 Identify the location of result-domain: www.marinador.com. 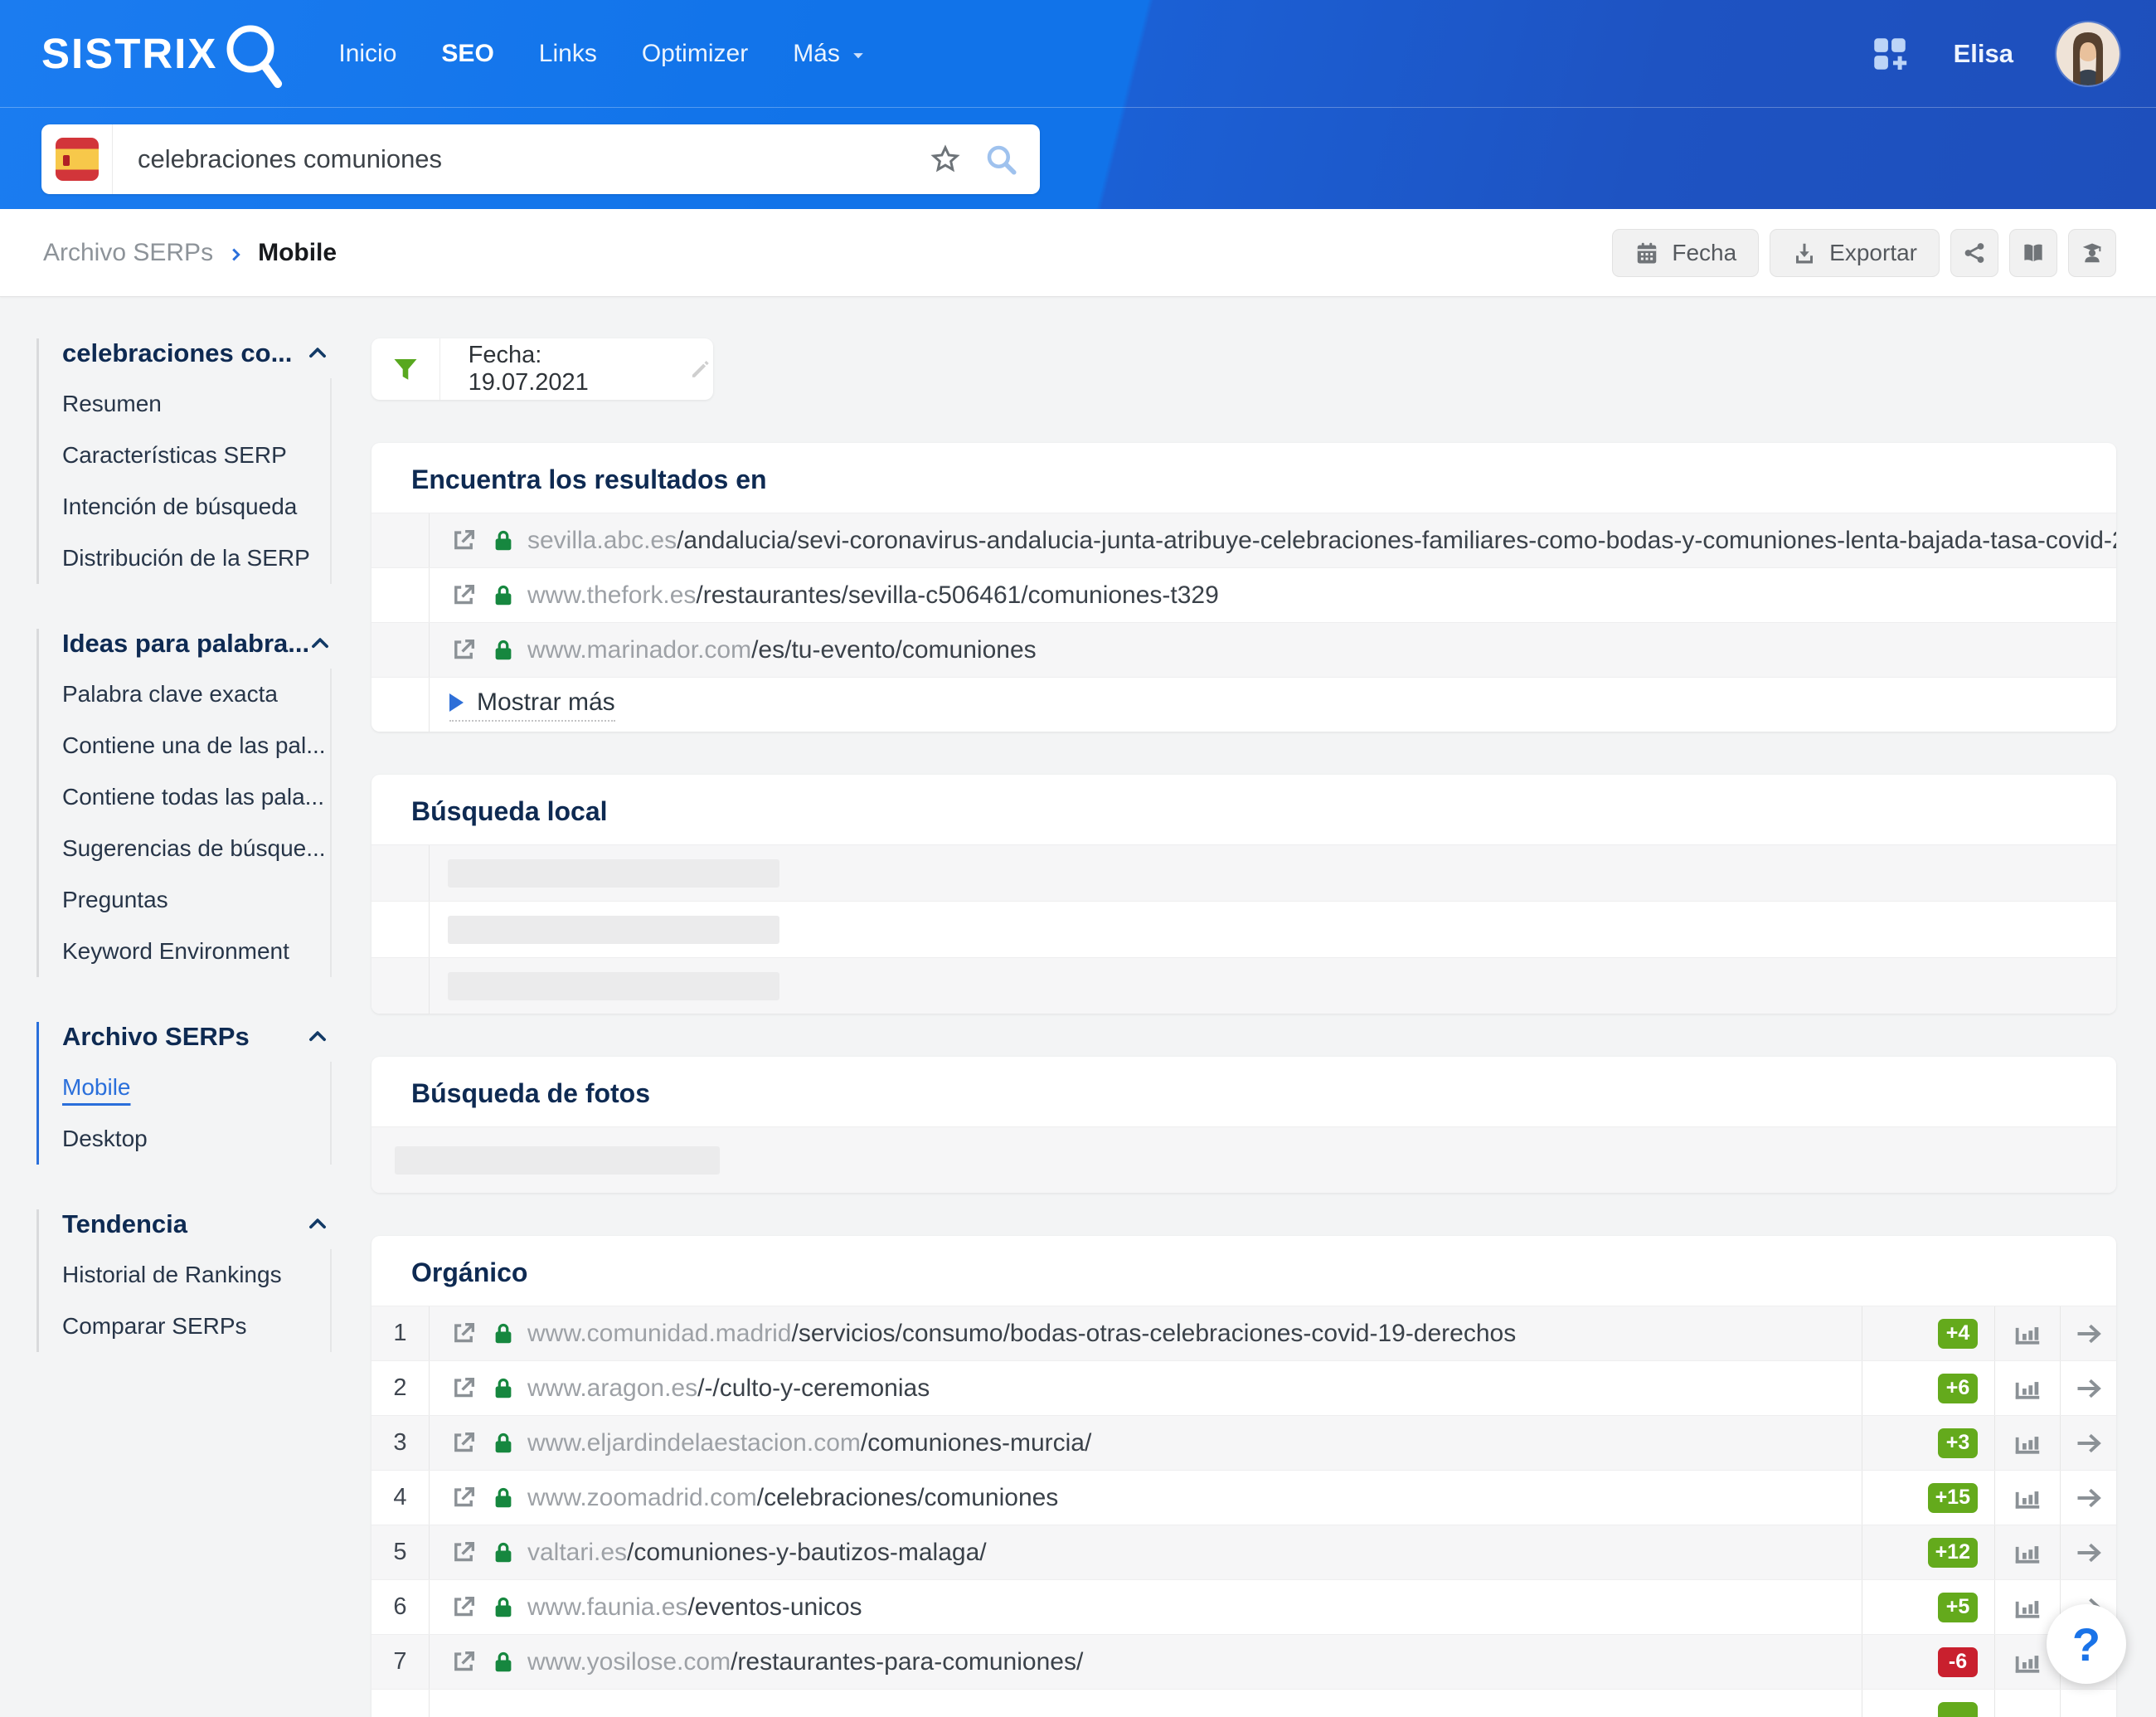
(639, 650).